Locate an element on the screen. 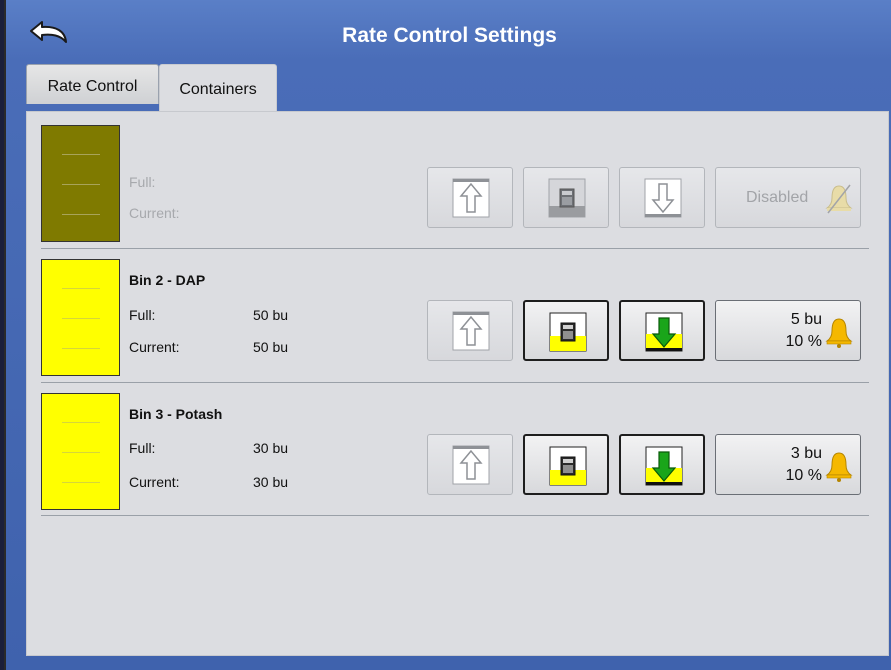 This screenshot has height=670, width=891. alarm-button: Disabled is located at coordinates (788, 197).